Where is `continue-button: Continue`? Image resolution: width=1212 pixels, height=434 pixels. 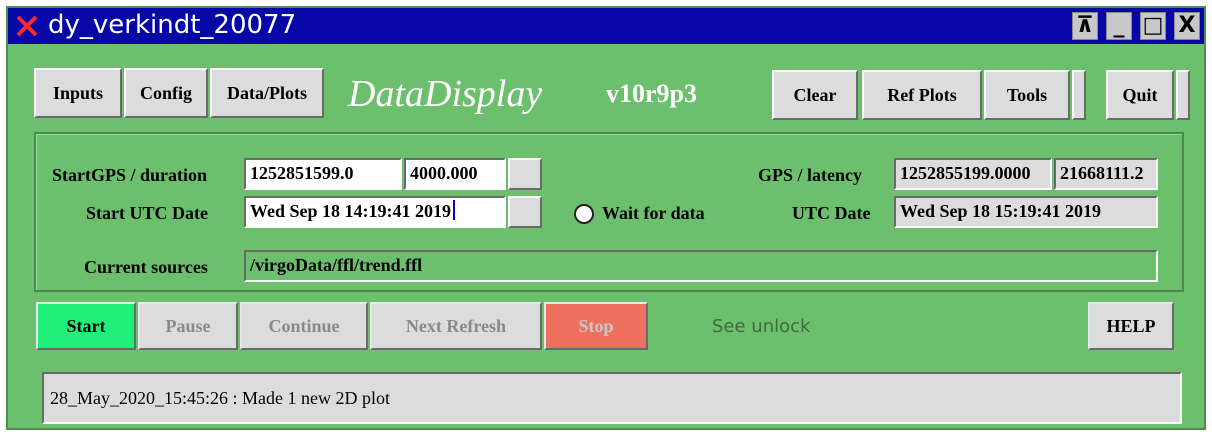 continue-button: Continue is located at coordinates (304, 326).